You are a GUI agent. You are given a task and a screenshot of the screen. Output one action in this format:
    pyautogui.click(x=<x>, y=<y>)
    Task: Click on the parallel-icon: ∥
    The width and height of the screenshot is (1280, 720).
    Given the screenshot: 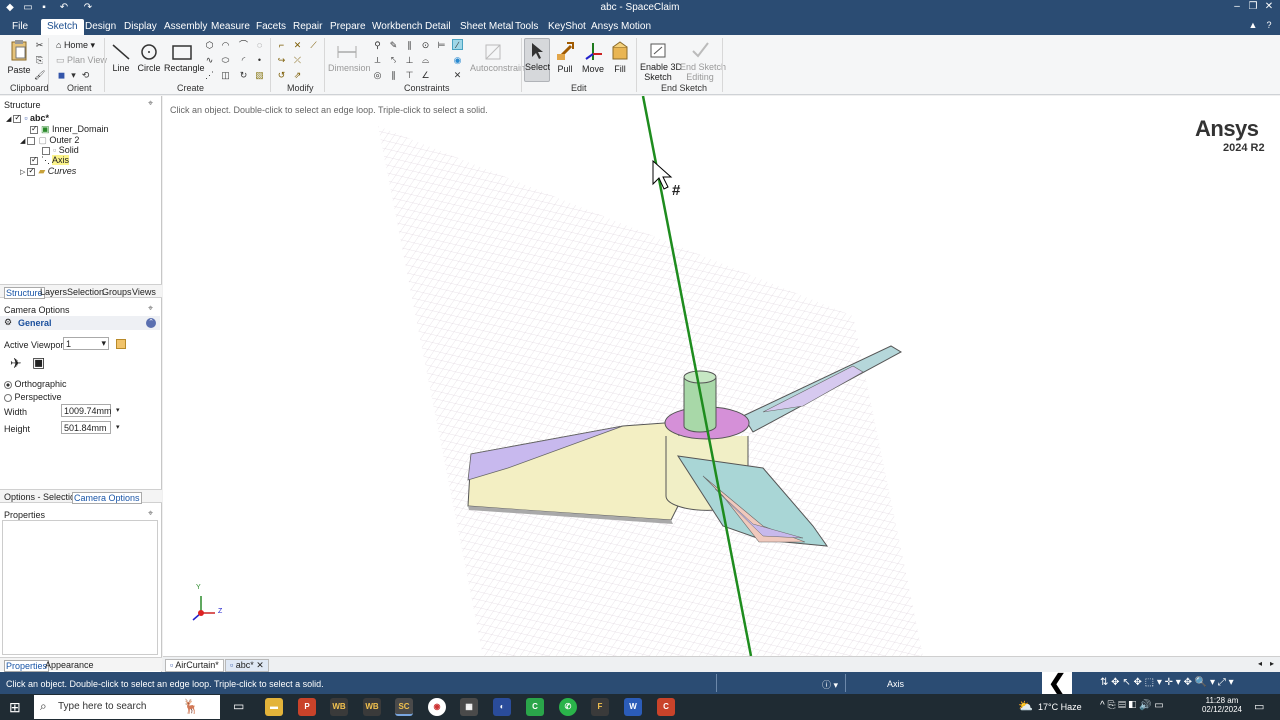 What is the action you would take?
    pyautogui.click(x=409, y=45)
    